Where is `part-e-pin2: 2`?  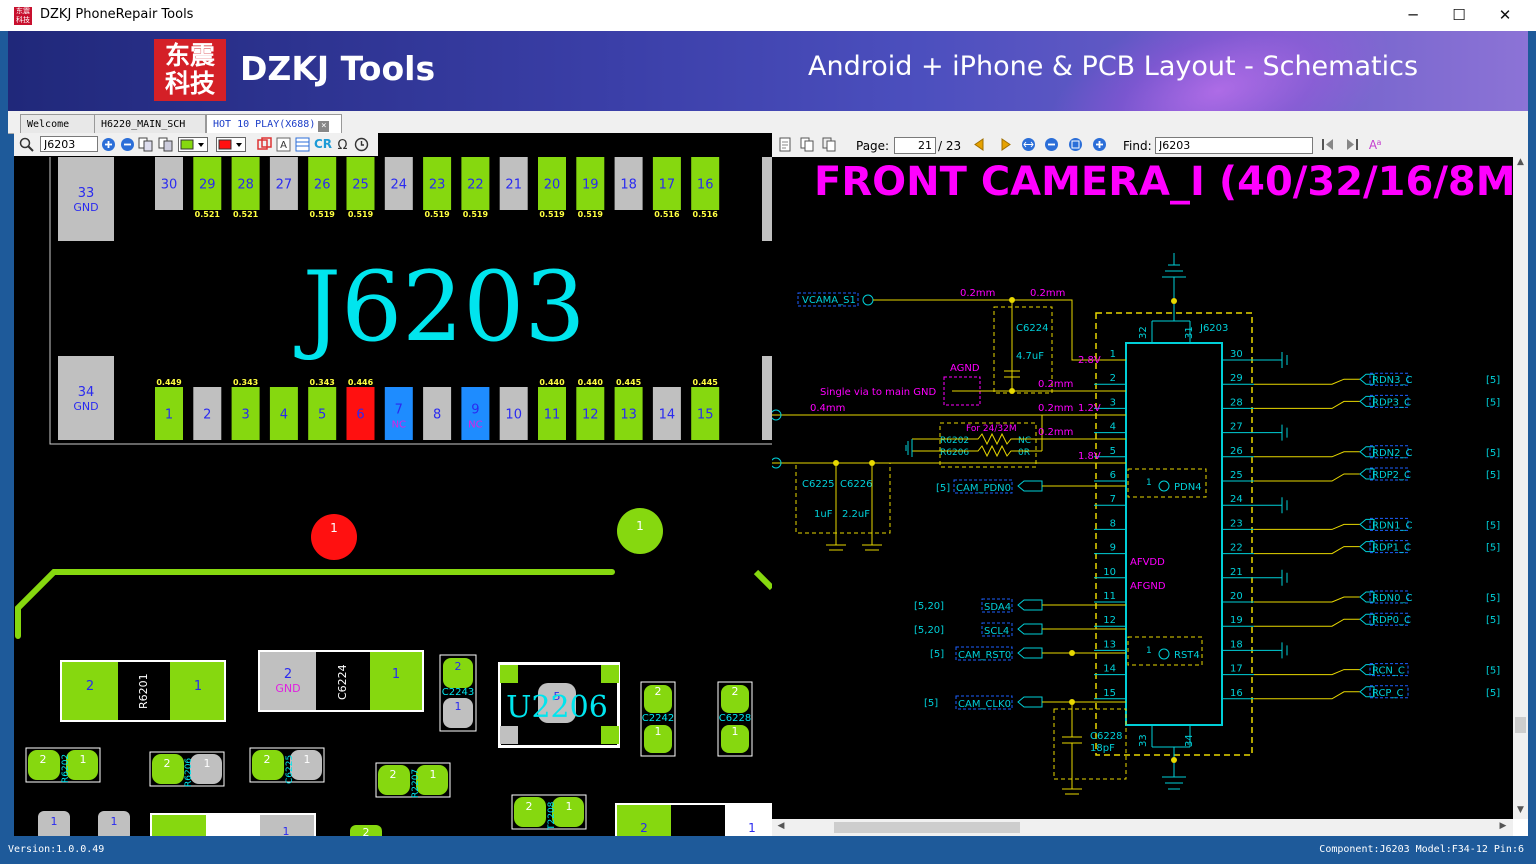
part-e-pin2: 2 is located at coordinates (644, 828).